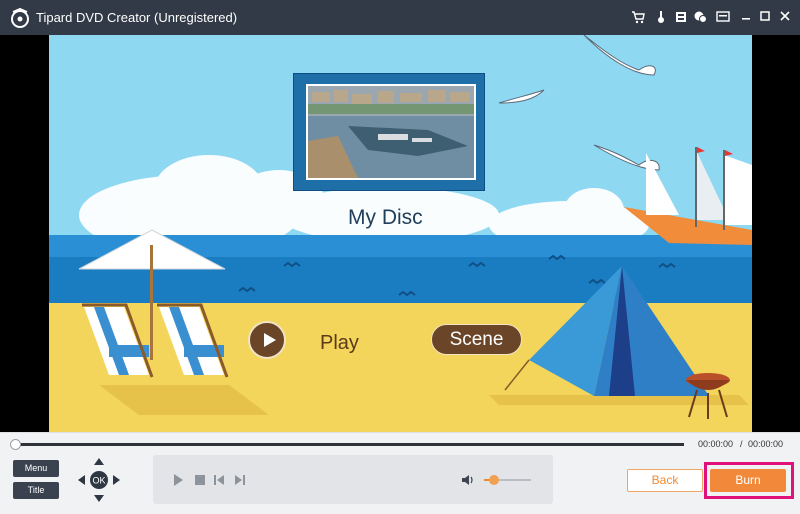 This screenshot has height=514, width=800. Describe the element at coordinates (36, 490) in the screenshot. I see `title-button: Title` at that location.